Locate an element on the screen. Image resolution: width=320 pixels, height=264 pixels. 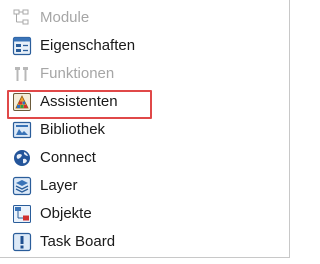
menu-item-layer: Layer is located at coordinates (140, 186).